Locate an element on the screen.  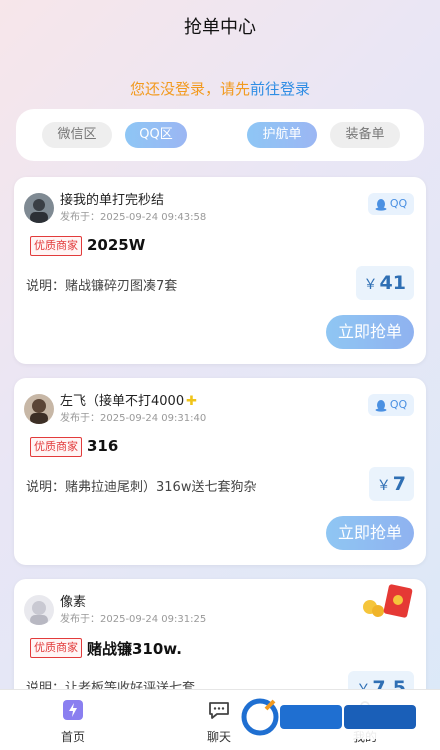
home-icon is located at coordinates (73, 710).